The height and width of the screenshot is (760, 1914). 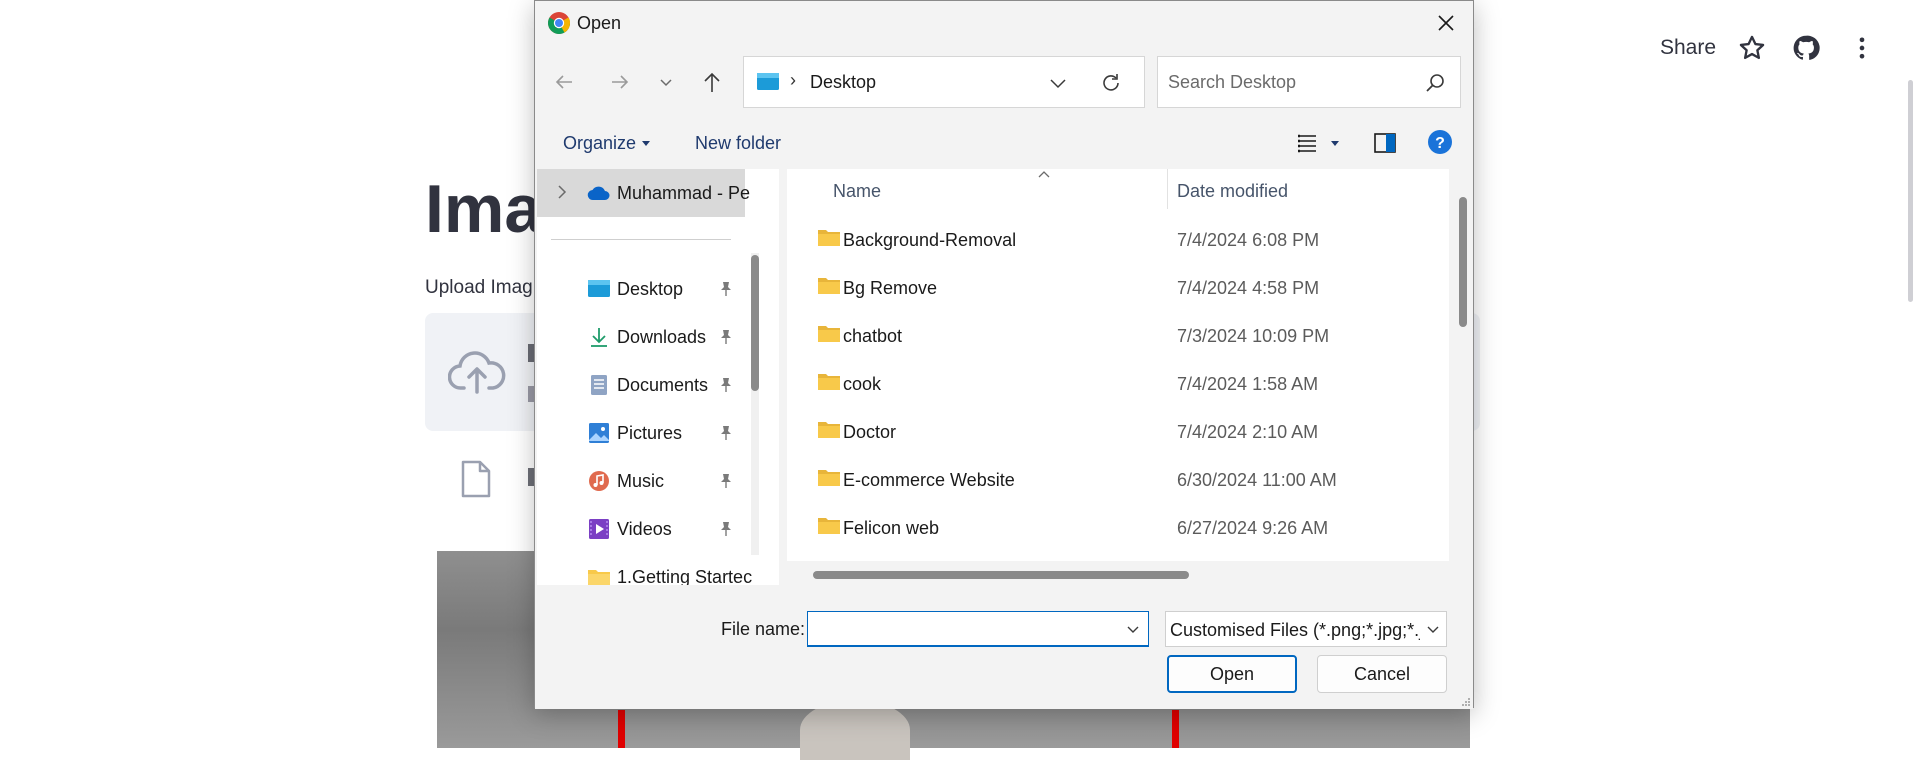 What do you see at coordinates (1335, 143) in the screenshot?
I see `view-options-caret-icon` at bounding box center [1335, 143].